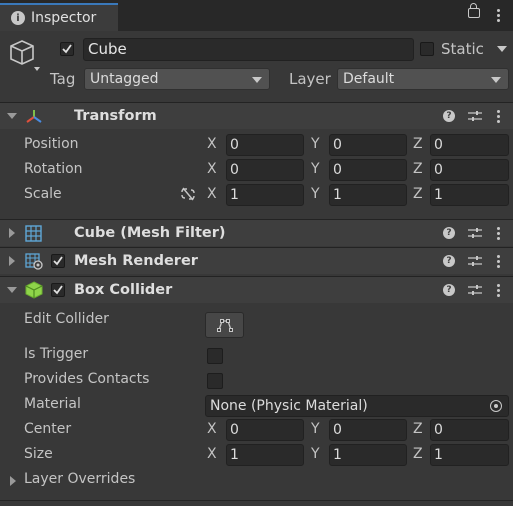  What do you see at coordinates (418, 429) in the screenshot?
I see `center-z-axis-label: Z` at bounding box center [418, 429].